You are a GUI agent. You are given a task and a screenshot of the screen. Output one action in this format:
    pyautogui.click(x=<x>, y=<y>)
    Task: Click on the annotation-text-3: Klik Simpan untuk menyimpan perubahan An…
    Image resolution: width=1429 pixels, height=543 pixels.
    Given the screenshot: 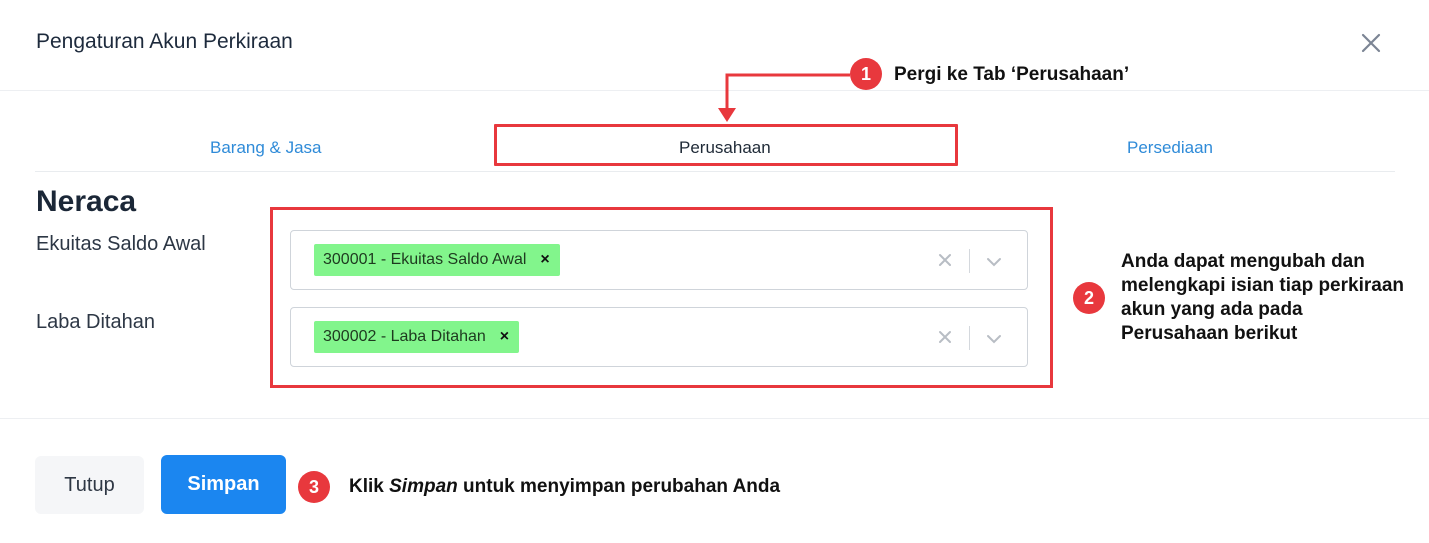 What is the action you would take?
    pyautogui.click(x=564, y=487)
    